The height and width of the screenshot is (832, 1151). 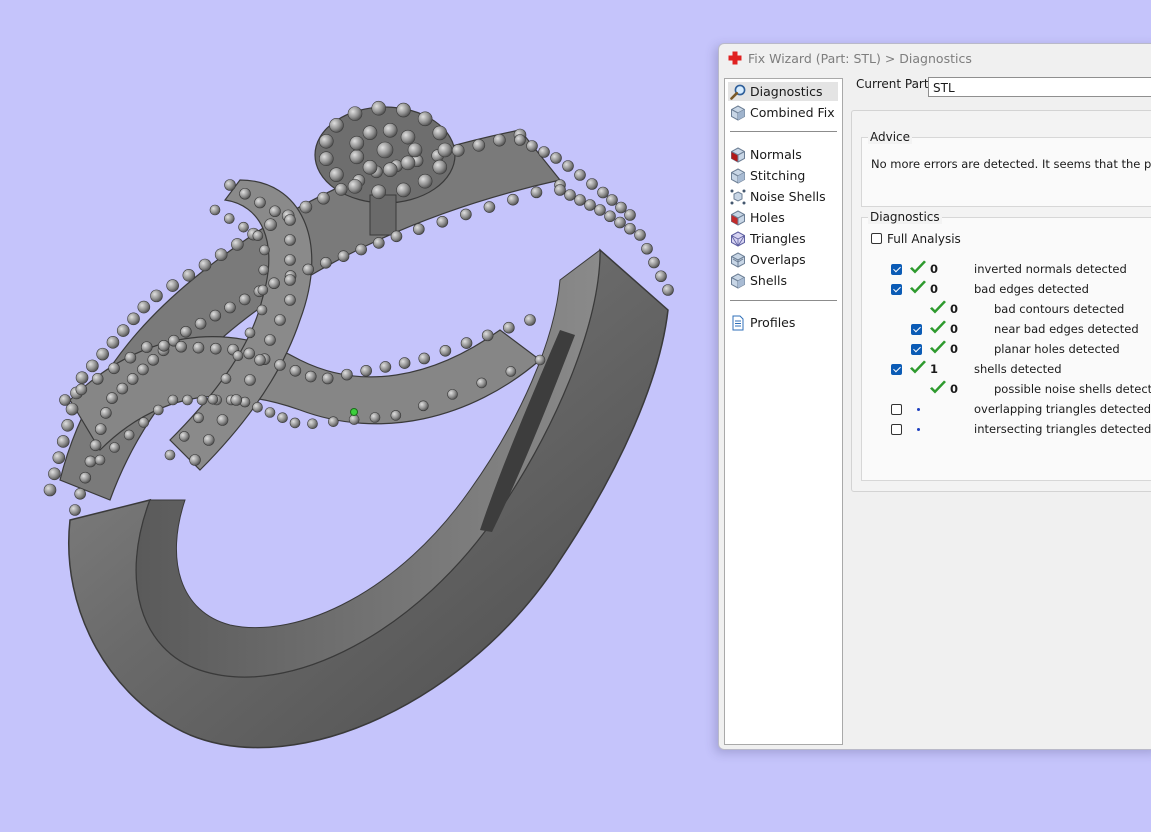 I want to click on holes-cube-icon, so click(x=738, y=217).